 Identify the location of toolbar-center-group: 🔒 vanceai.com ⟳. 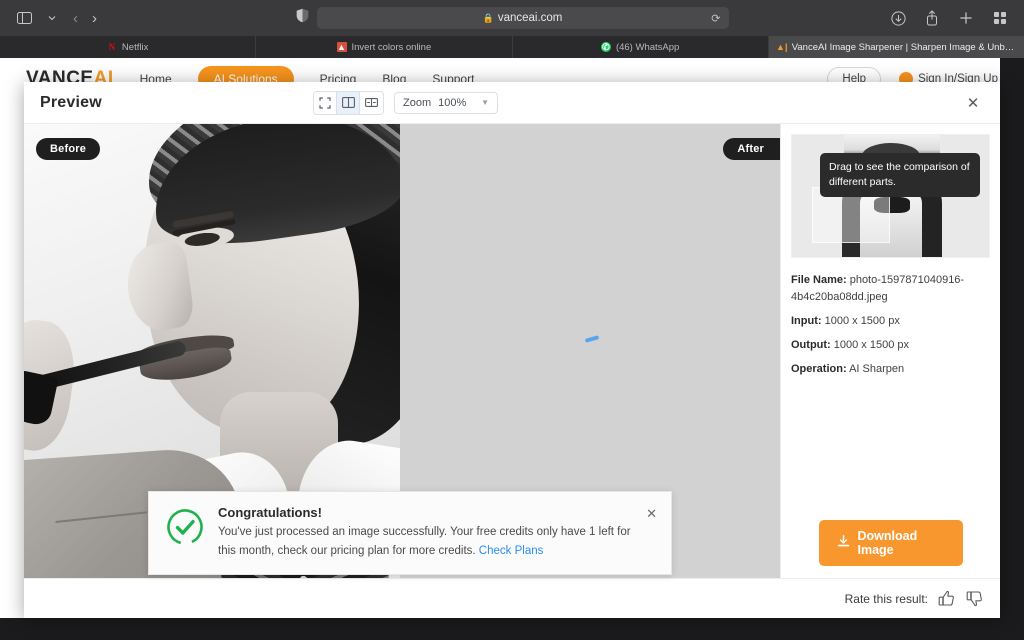
(512, 18).